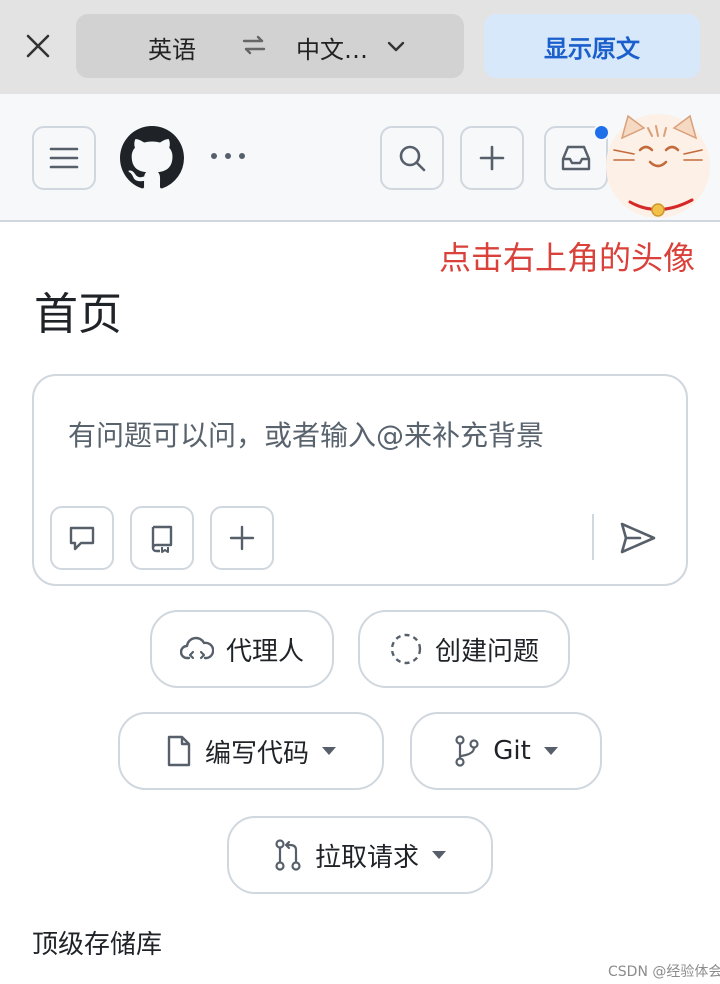 The image size is (720, 984). What do you see at coordinates (406, 649) in the screenshot?
I see `issue-draft-icon` at bounding box center [406, 649].